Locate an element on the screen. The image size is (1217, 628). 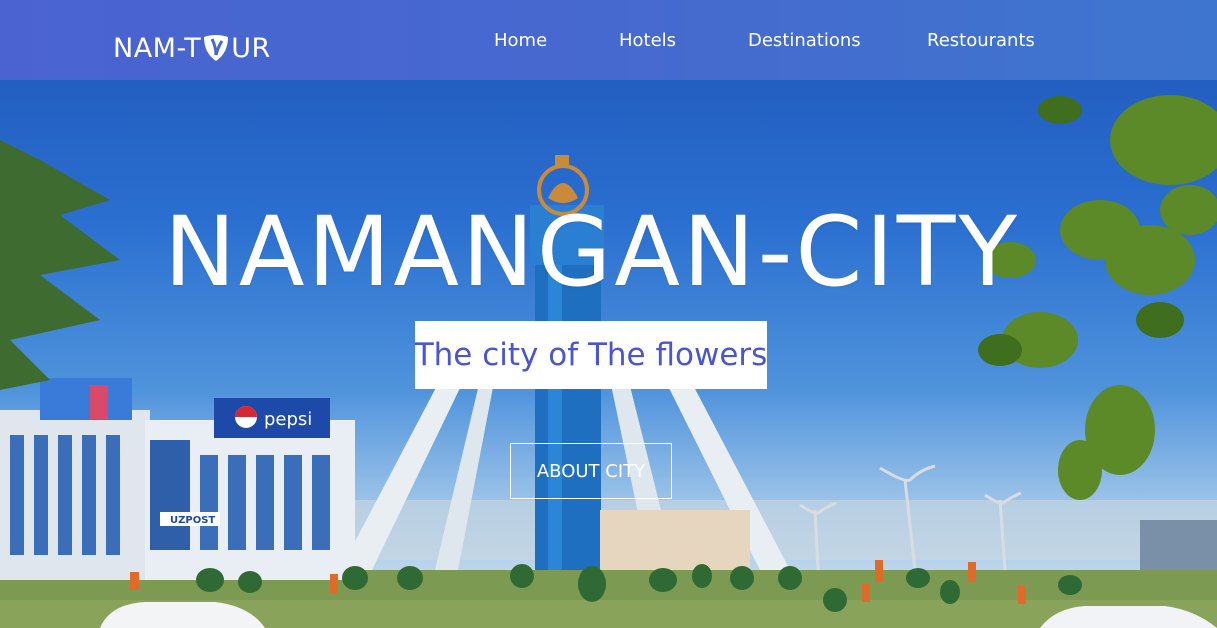
pepsi-sign-text: pepsi is located at coordinates (288, 419).